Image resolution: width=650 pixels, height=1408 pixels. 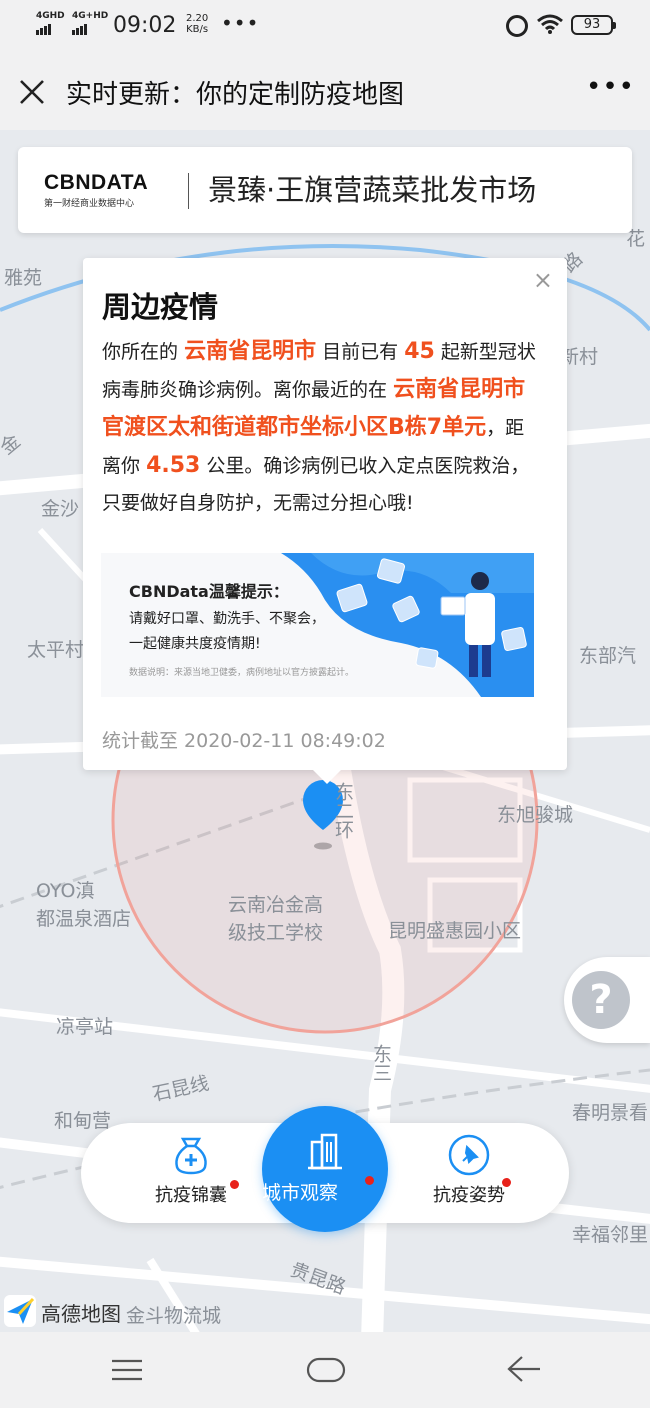 What do you see at coordinates (50, 23) in the screenshot?
I see `signal-1-indicator: 4GHD` at bounding box center [50, 23].